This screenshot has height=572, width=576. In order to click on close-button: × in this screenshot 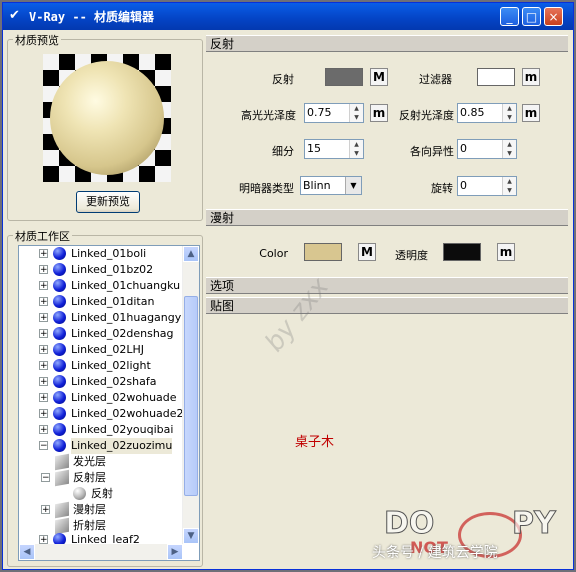, I will do `click(553, 16)`.